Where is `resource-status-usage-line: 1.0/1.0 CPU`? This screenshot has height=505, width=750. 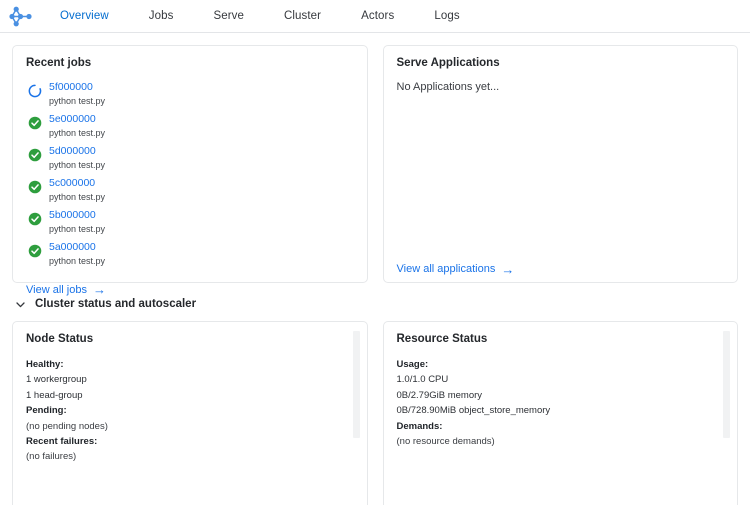 resource-status-usage-line: 1.0/1.0 CPU is located at coordinates (422, 380).